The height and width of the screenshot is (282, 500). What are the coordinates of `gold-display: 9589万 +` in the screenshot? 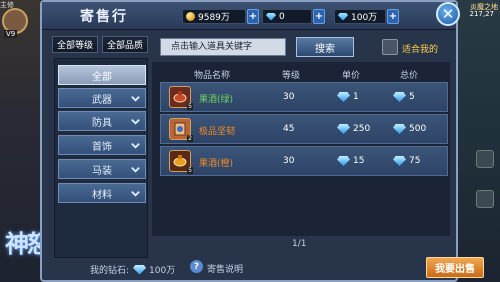 It's located at (220, 16).